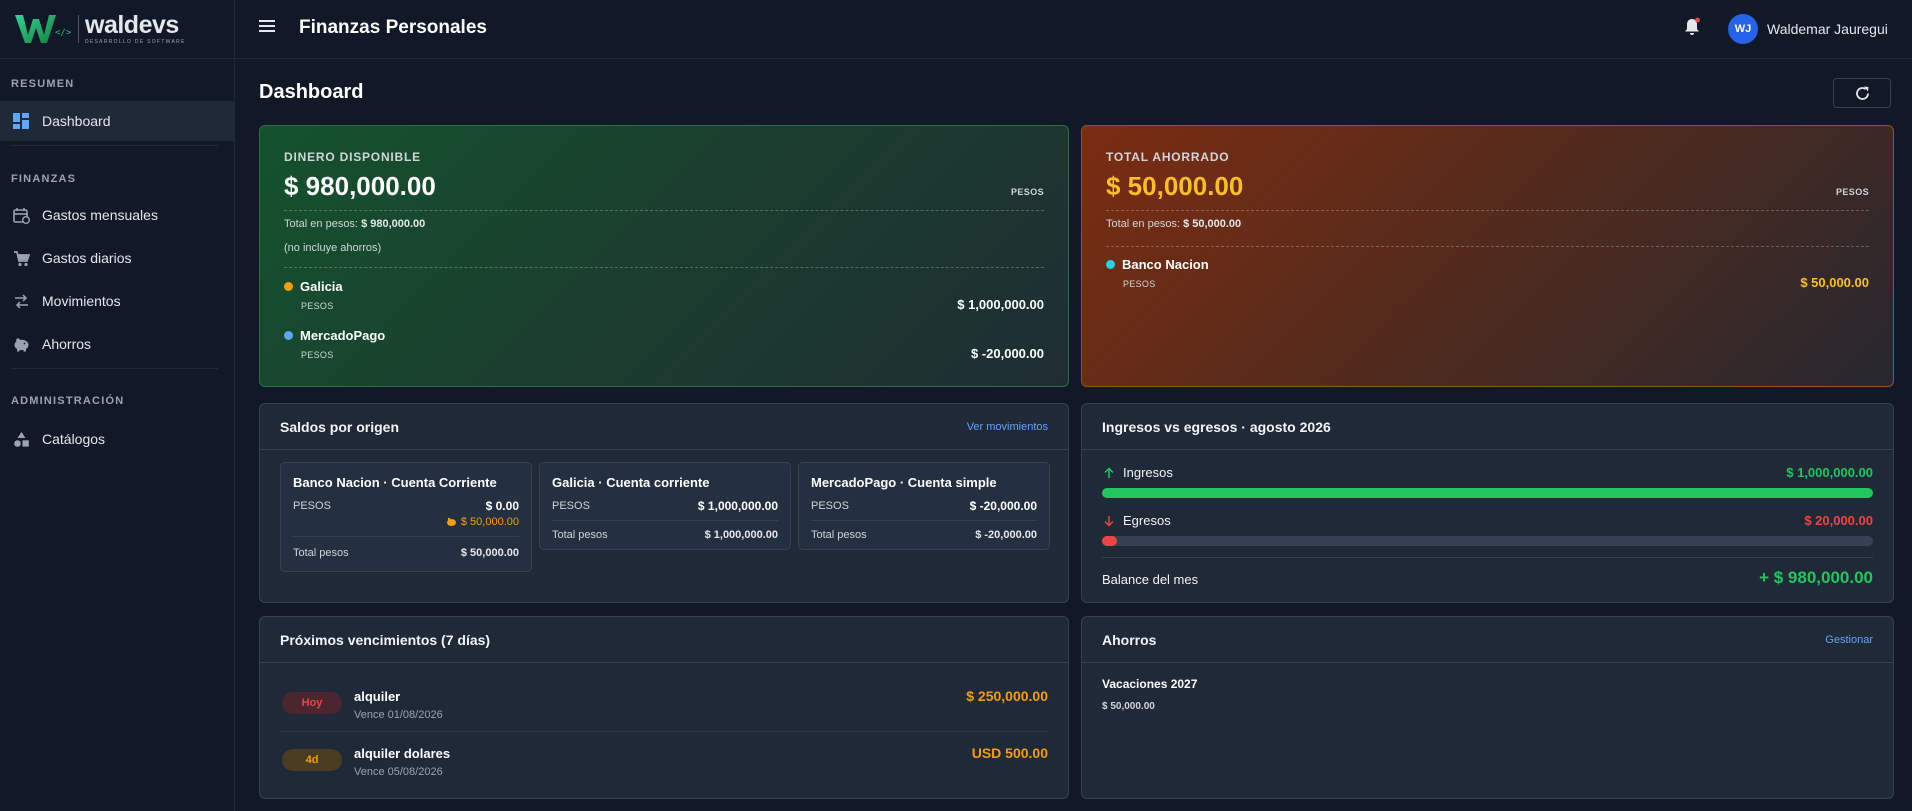 This screenshot has width=1912, height=811. I want to click on available-amount: $ 980,000.00, so click(360, 186).